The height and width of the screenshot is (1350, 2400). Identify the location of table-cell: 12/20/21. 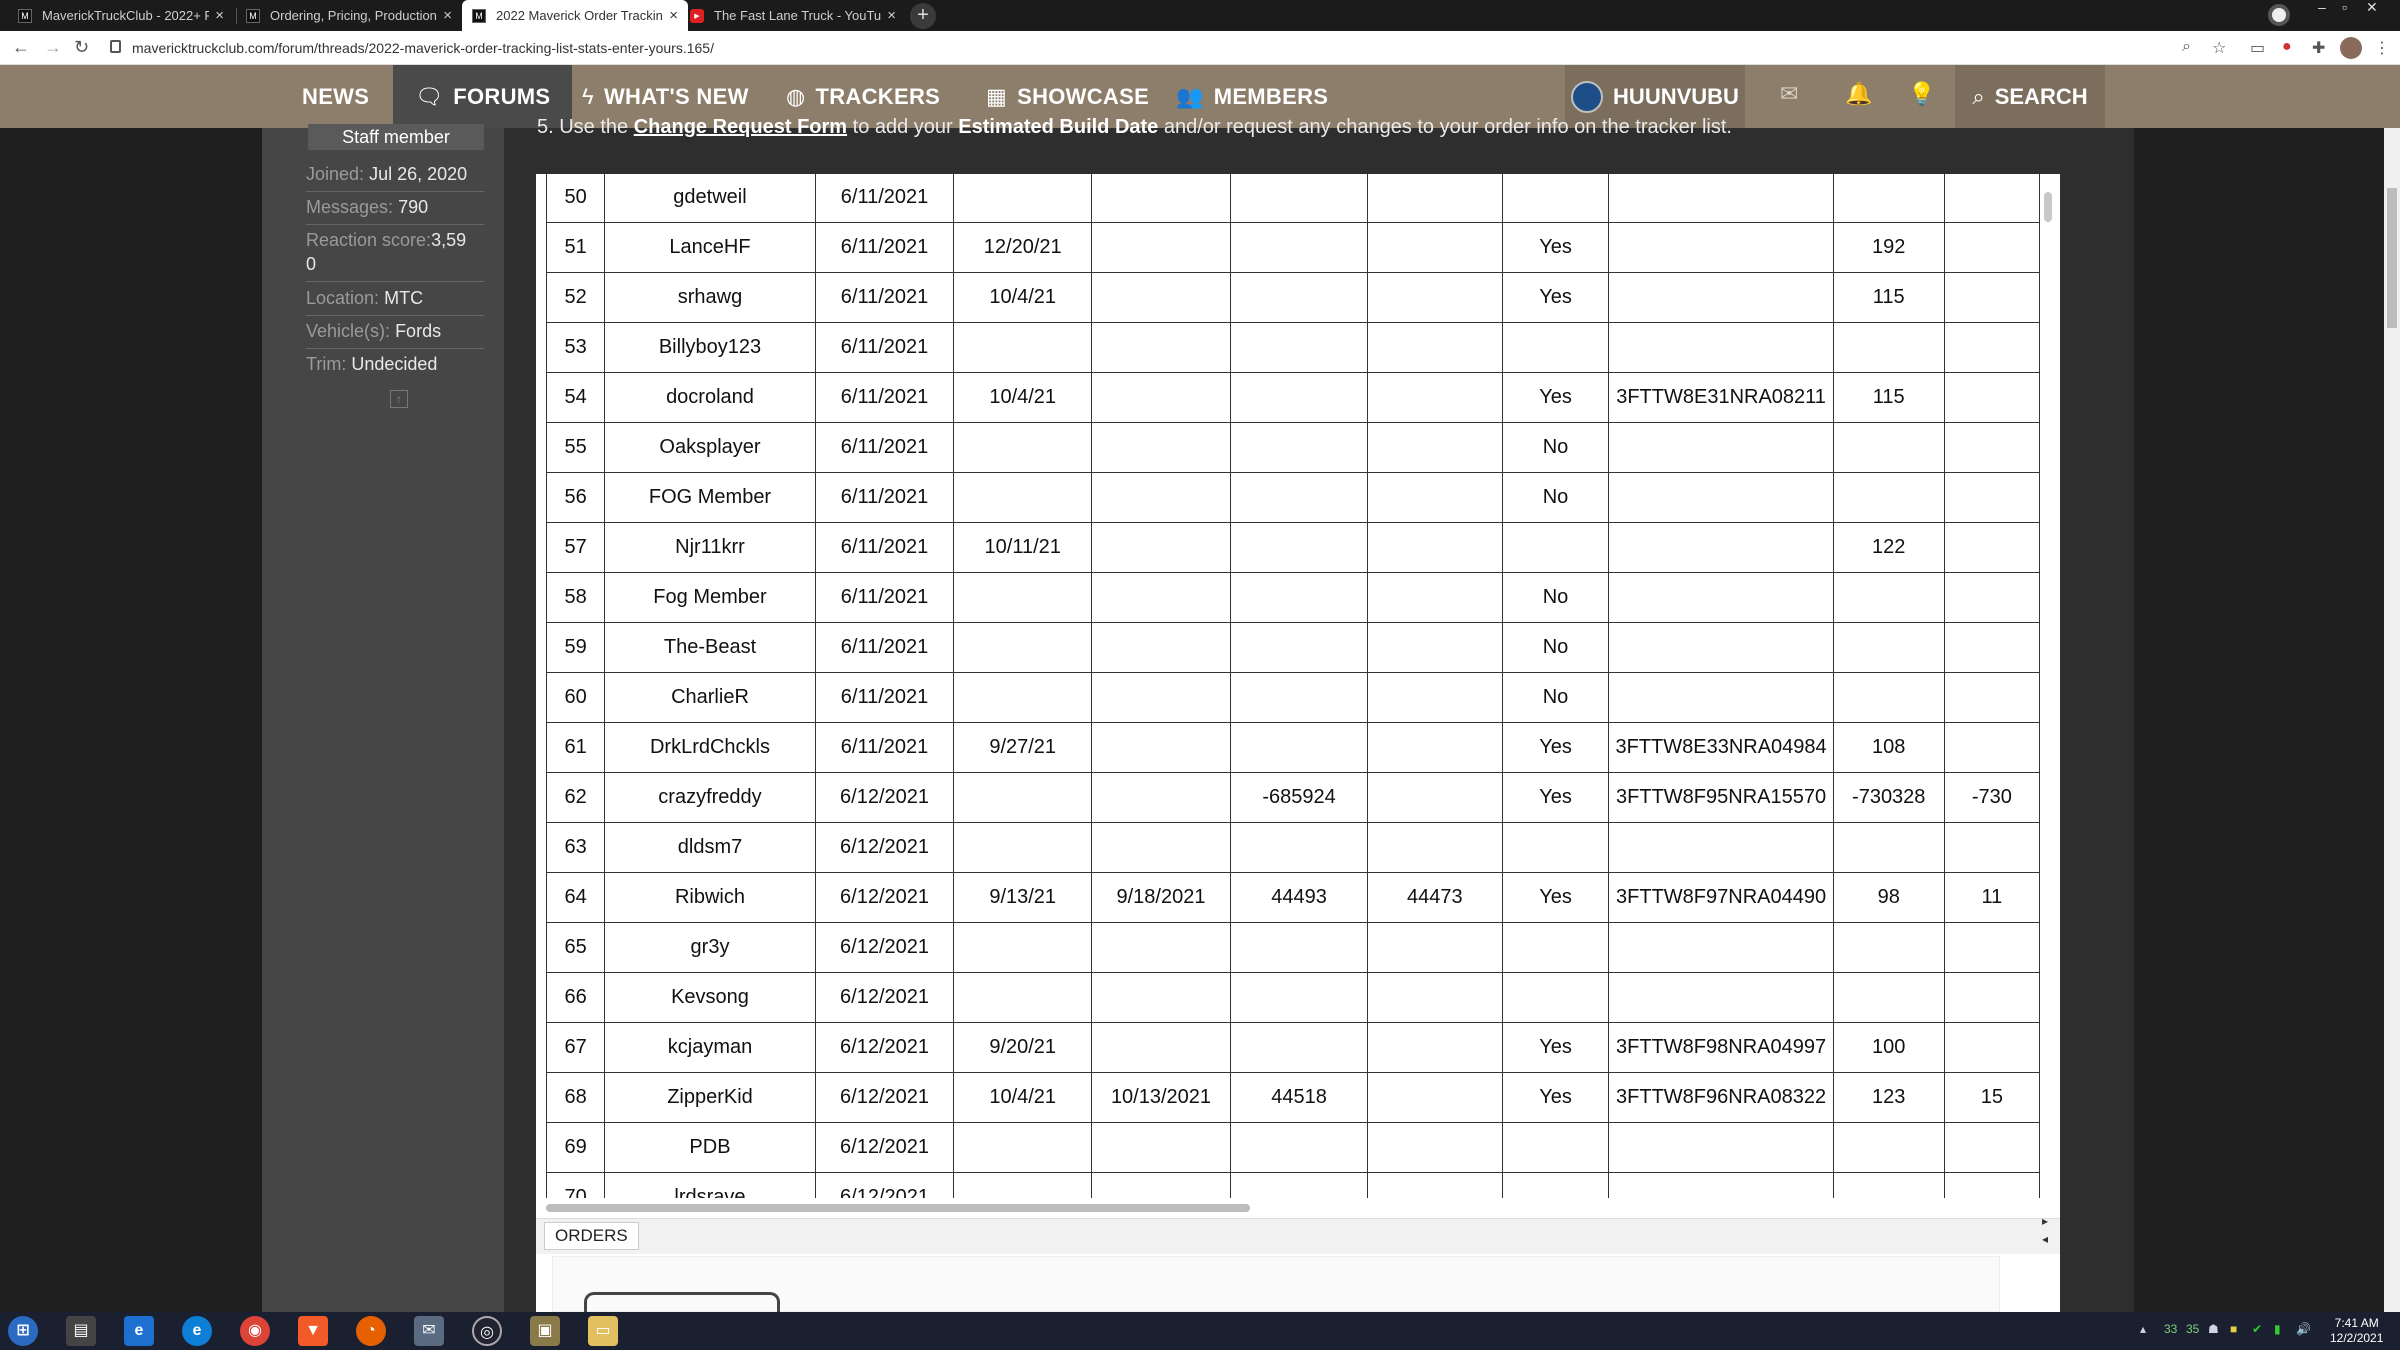
(1022, 247).